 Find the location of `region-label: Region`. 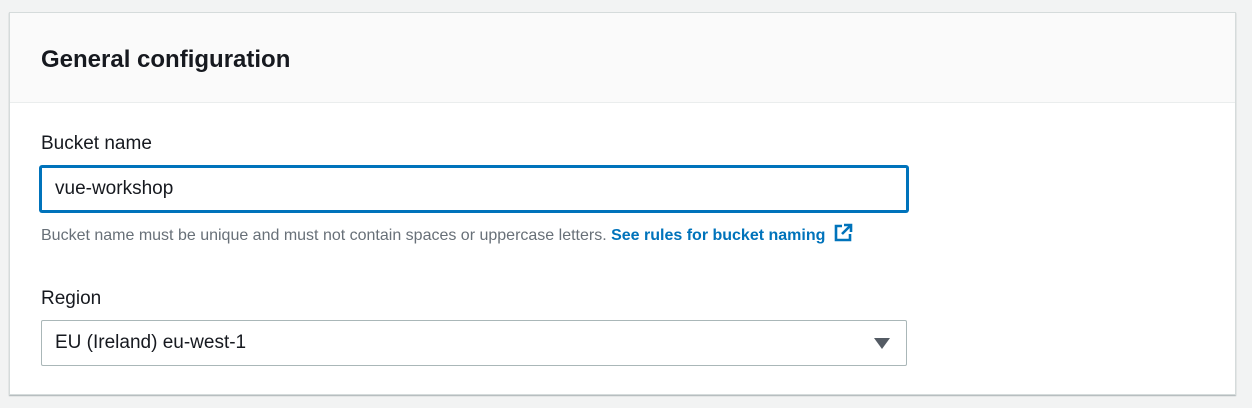

region-label: Region is located at coordinates (71, 298).